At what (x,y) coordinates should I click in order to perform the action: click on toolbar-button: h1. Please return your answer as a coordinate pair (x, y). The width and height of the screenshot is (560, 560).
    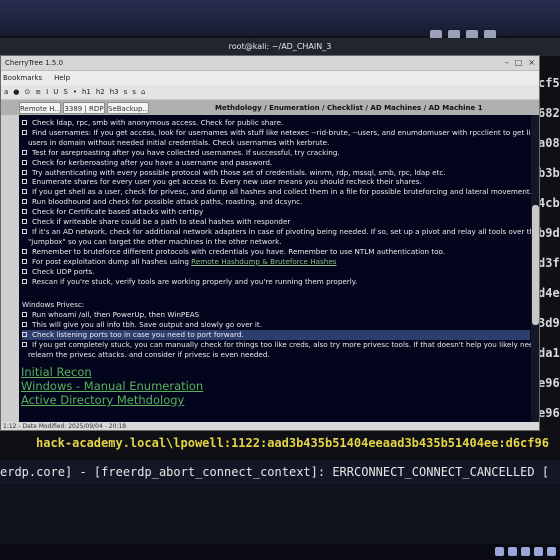
    Looking at the image, I should click on (86, 92).